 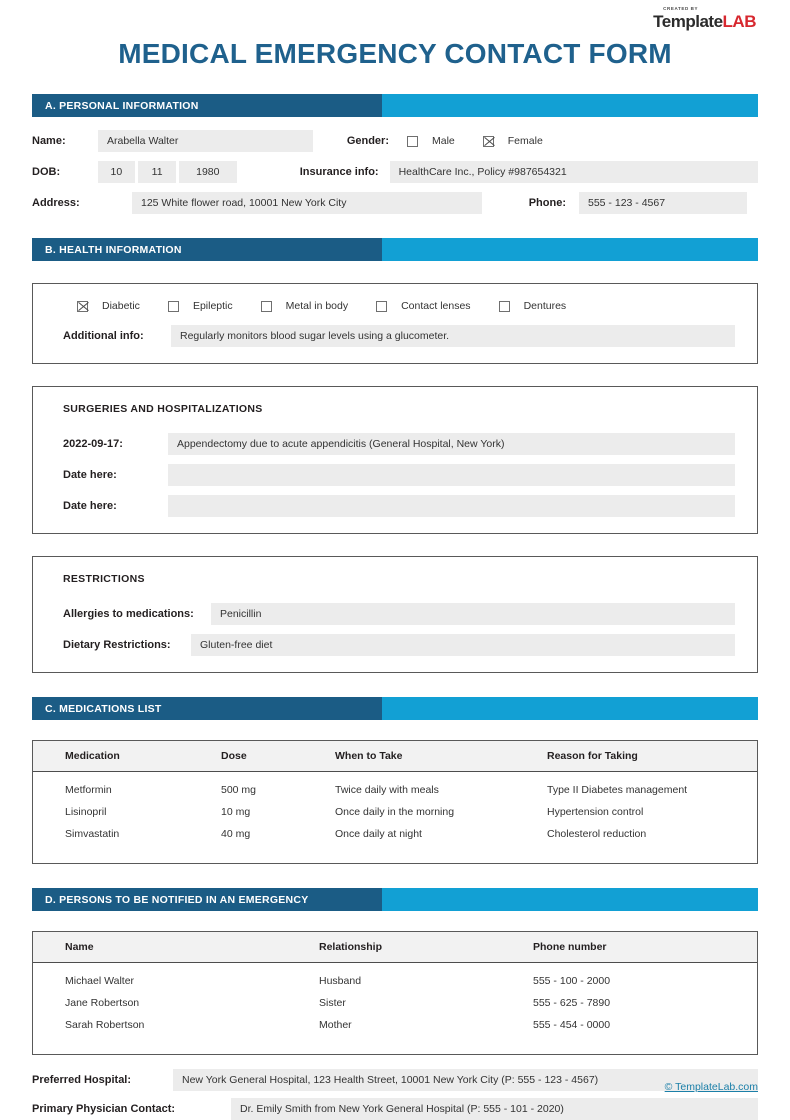 I want to click on medication-when: Once daily at night, so click(x=378, y=834).